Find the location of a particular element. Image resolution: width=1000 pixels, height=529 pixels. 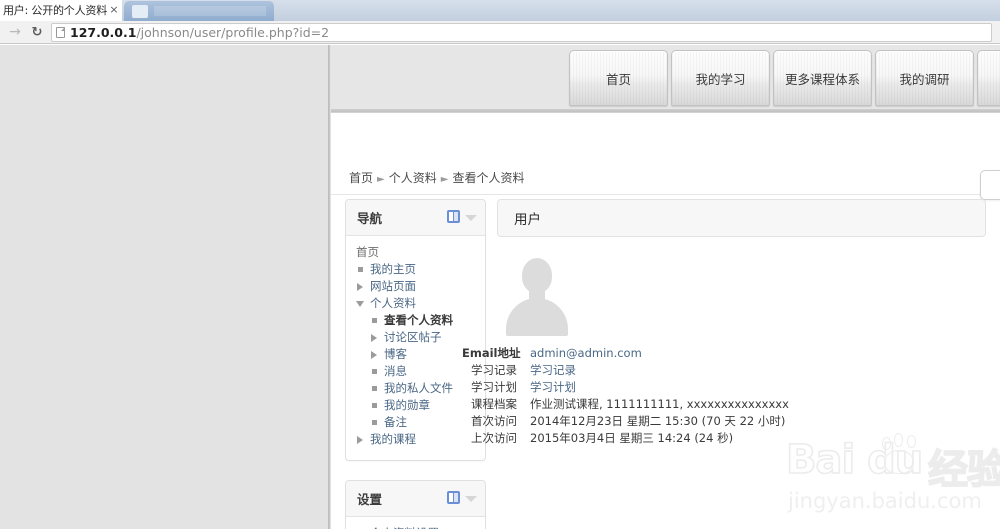

settings-list: 个人资料设置编辑个人资料更改密码职位 is located at coordinates (417, 527).